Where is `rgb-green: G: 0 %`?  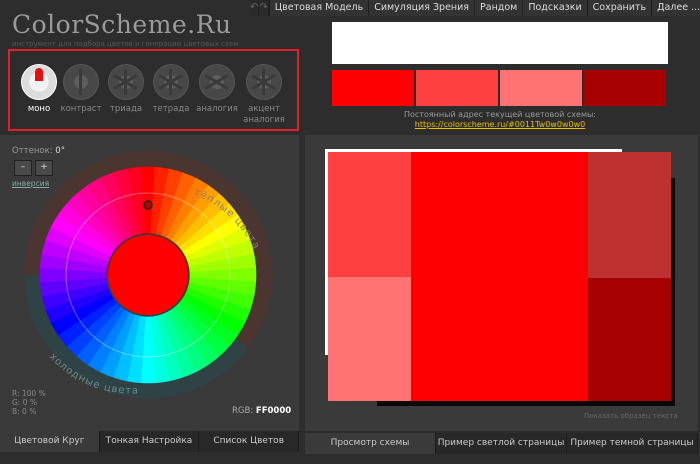
rgb-green: G: 0 % is located at coordinates (25, 402).